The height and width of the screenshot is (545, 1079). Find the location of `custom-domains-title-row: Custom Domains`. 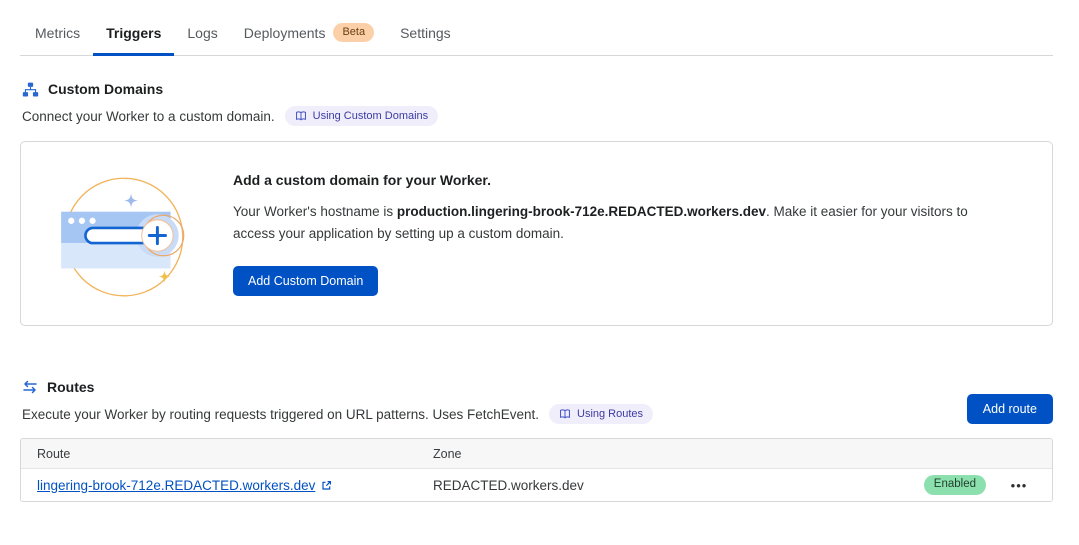

custom-domains-title-row: Custom Domains is located at coordinates (536, 89).